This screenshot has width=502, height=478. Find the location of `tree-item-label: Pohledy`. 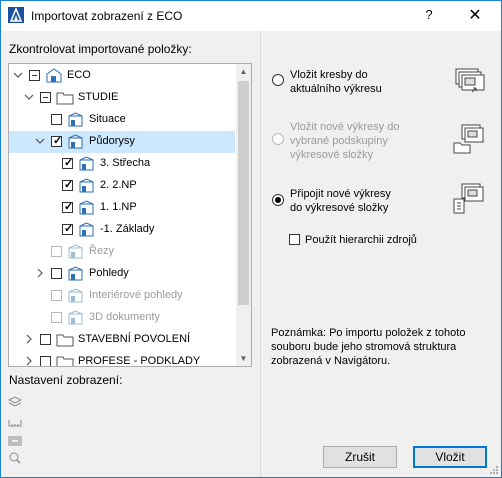

tree-item-label: Pohledy is located at coordinates (109, 273).